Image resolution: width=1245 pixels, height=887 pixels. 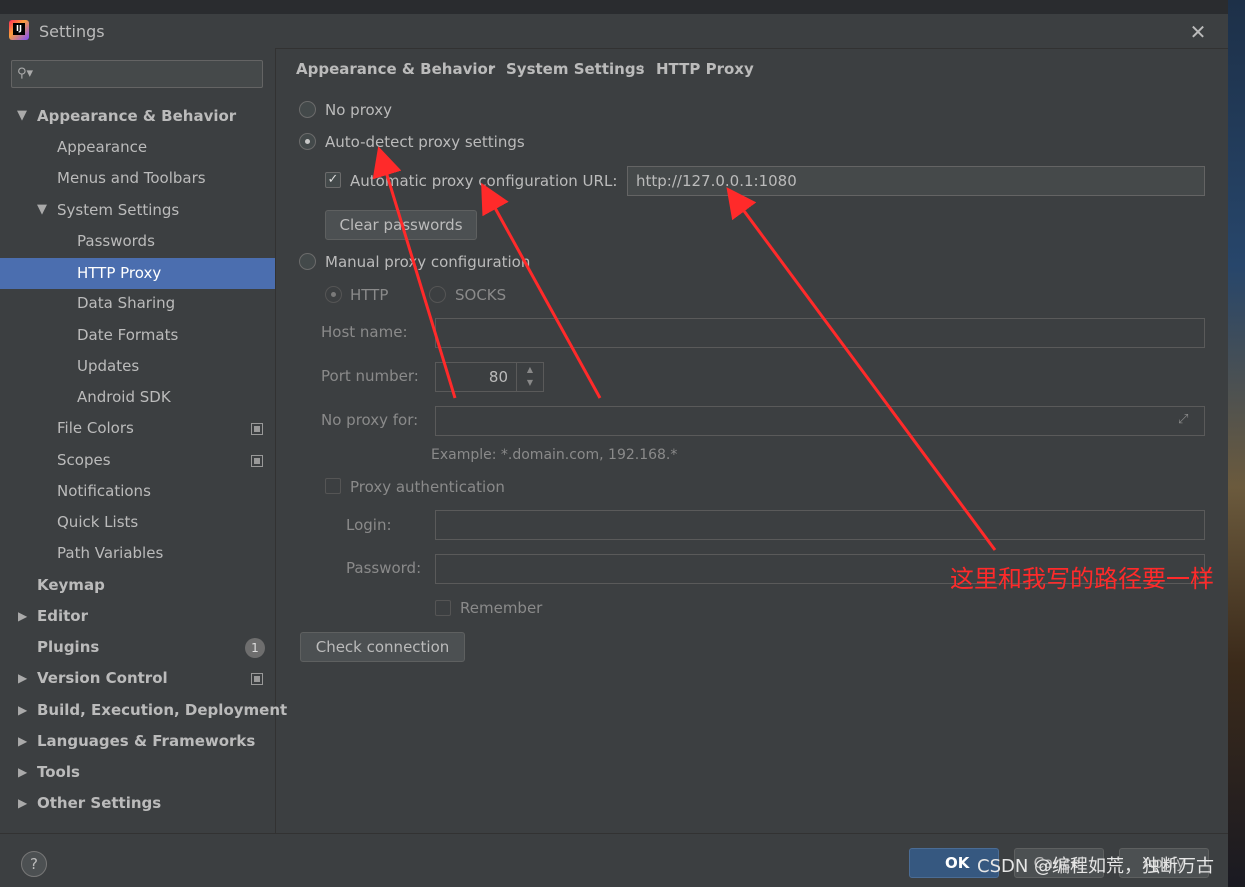 I want to click on no-proxy-for-field, so click(x=820, y=421).